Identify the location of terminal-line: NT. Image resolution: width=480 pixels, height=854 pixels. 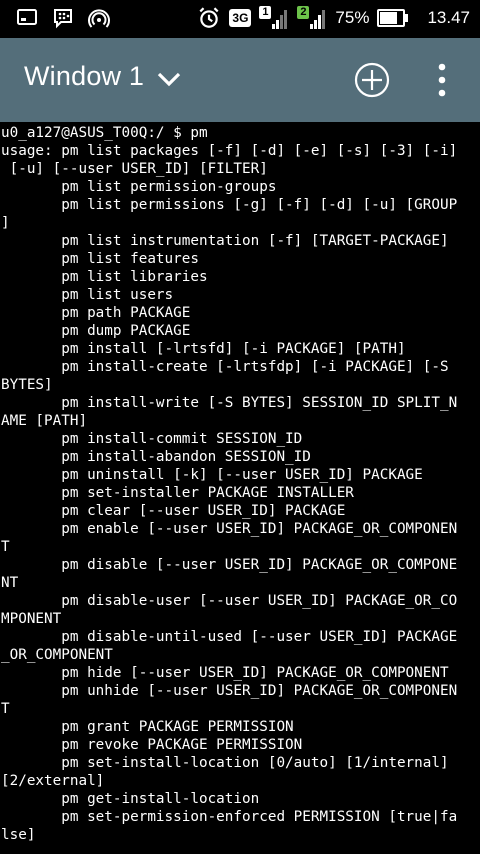
(10, 583).